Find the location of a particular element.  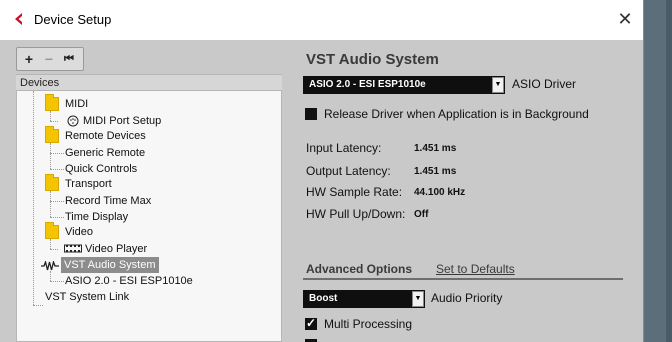

audio-priority-value: Boost is located at coordinates (323, 298).